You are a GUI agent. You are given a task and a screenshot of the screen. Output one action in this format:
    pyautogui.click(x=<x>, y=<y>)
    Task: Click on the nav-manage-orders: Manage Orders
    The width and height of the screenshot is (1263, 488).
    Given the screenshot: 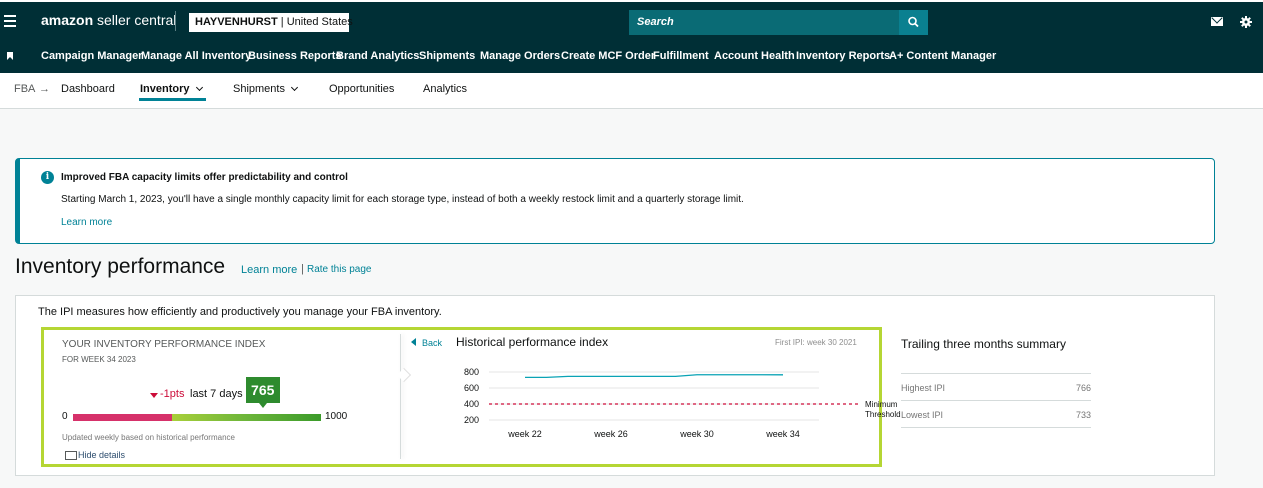 What is the action you would take?
    pyautogui.click(x=520, y=56)
    